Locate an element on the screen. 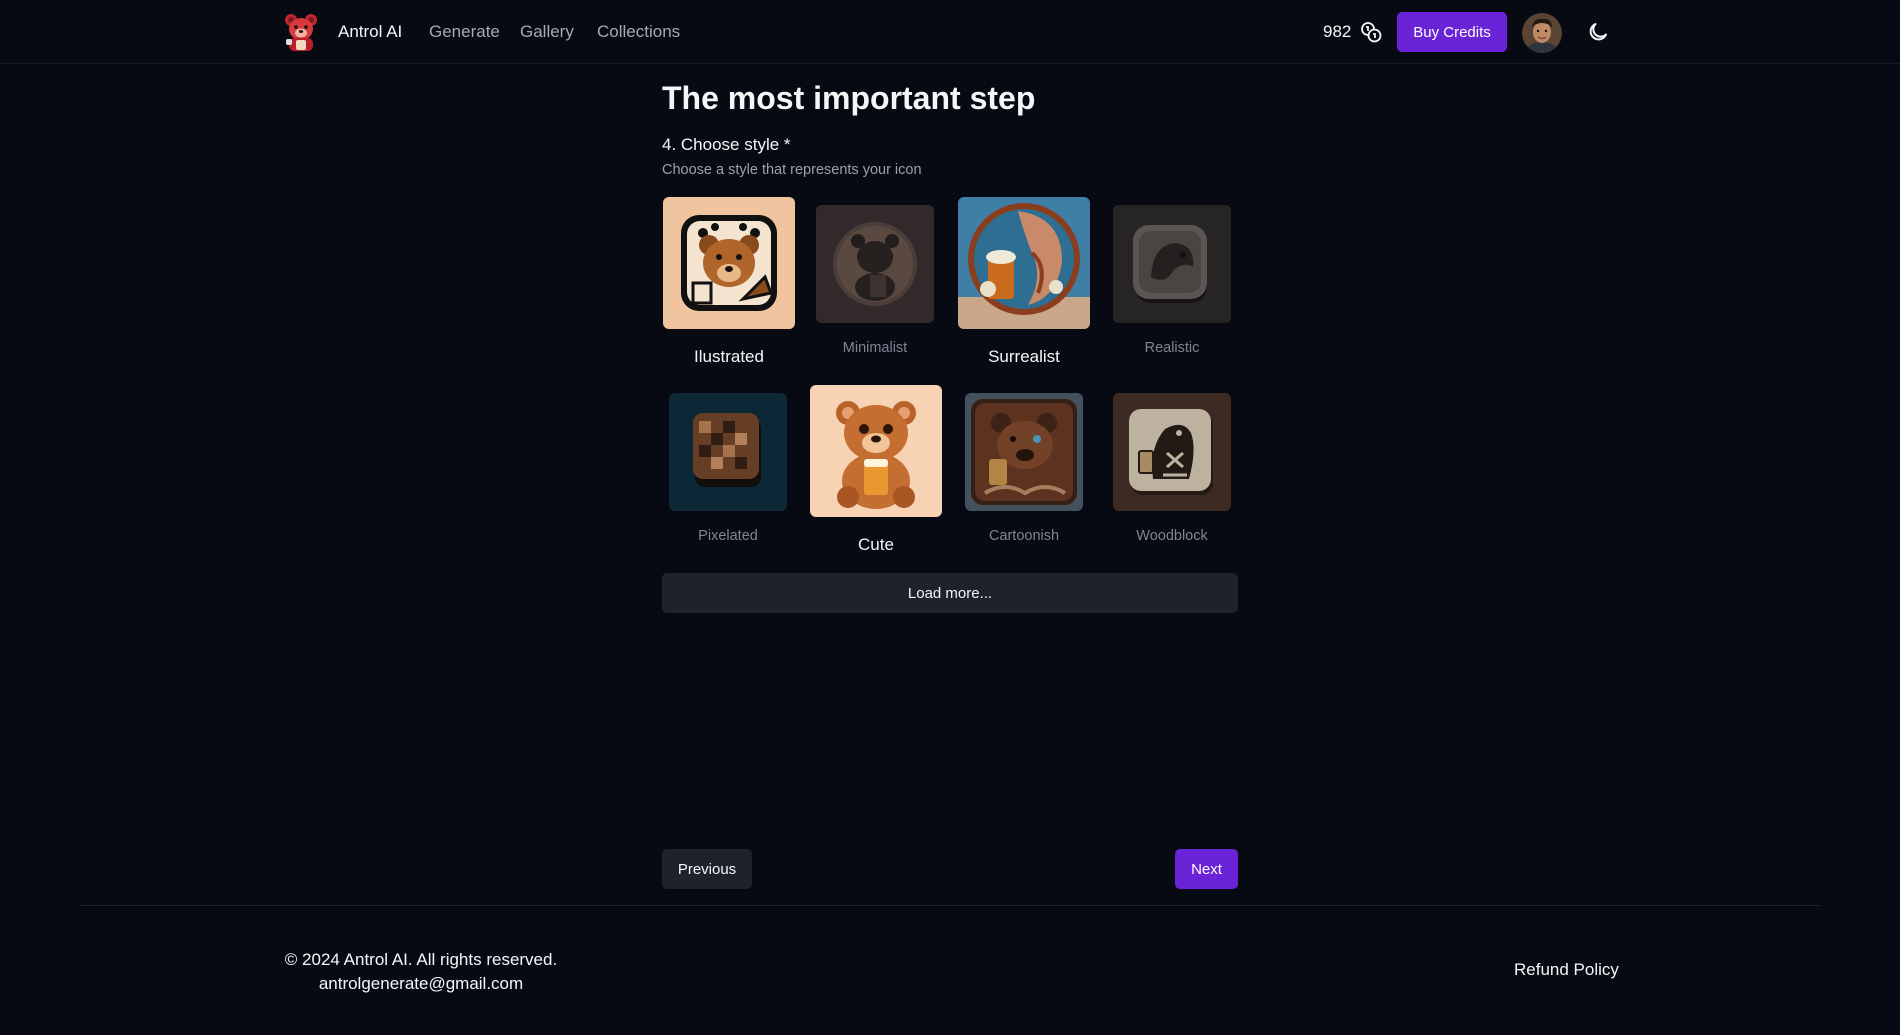 Image resolution: width=1900 pixels, height=1035 pixels. ilustrated-style-image is located at coordinates (729, 263).